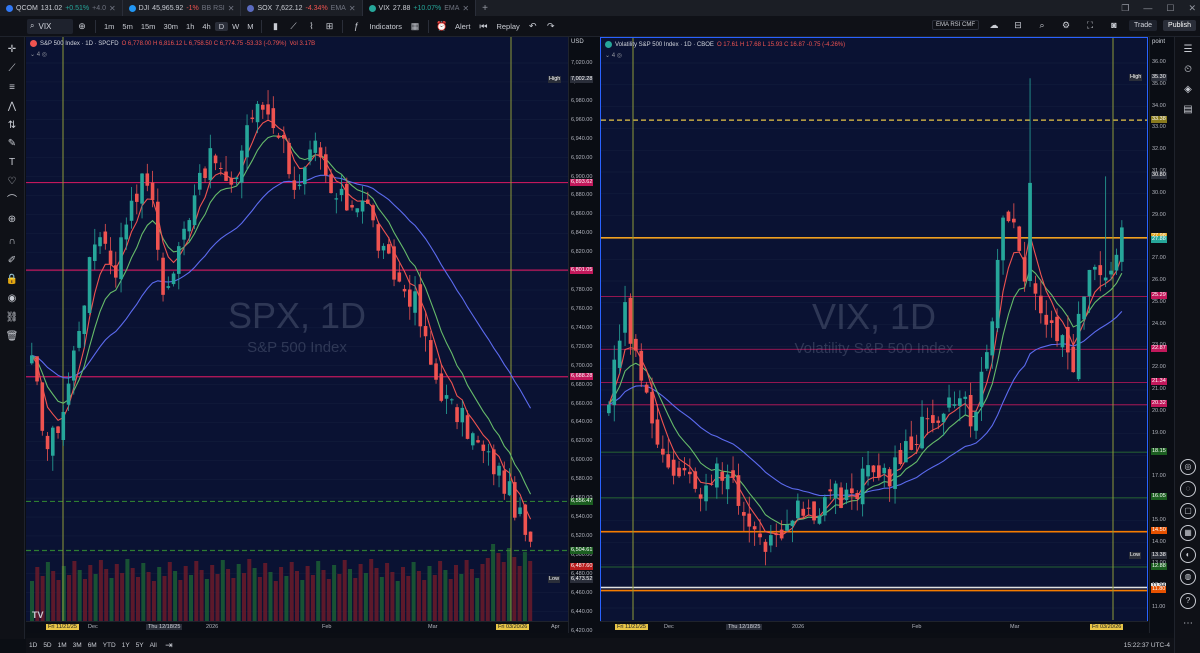  I want to click on measure-icon: ⌒, so click(12, 201).